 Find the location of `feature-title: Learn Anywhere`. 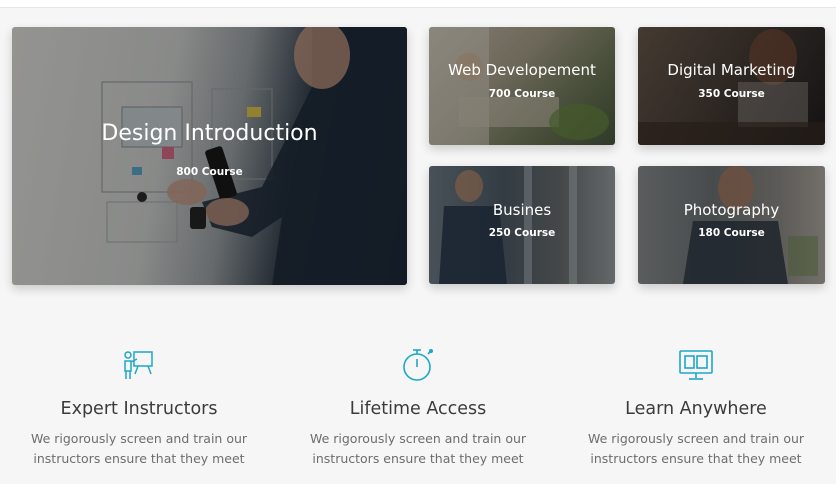

feature-title: Learn Anywhere is located at coordinates (696, 409).